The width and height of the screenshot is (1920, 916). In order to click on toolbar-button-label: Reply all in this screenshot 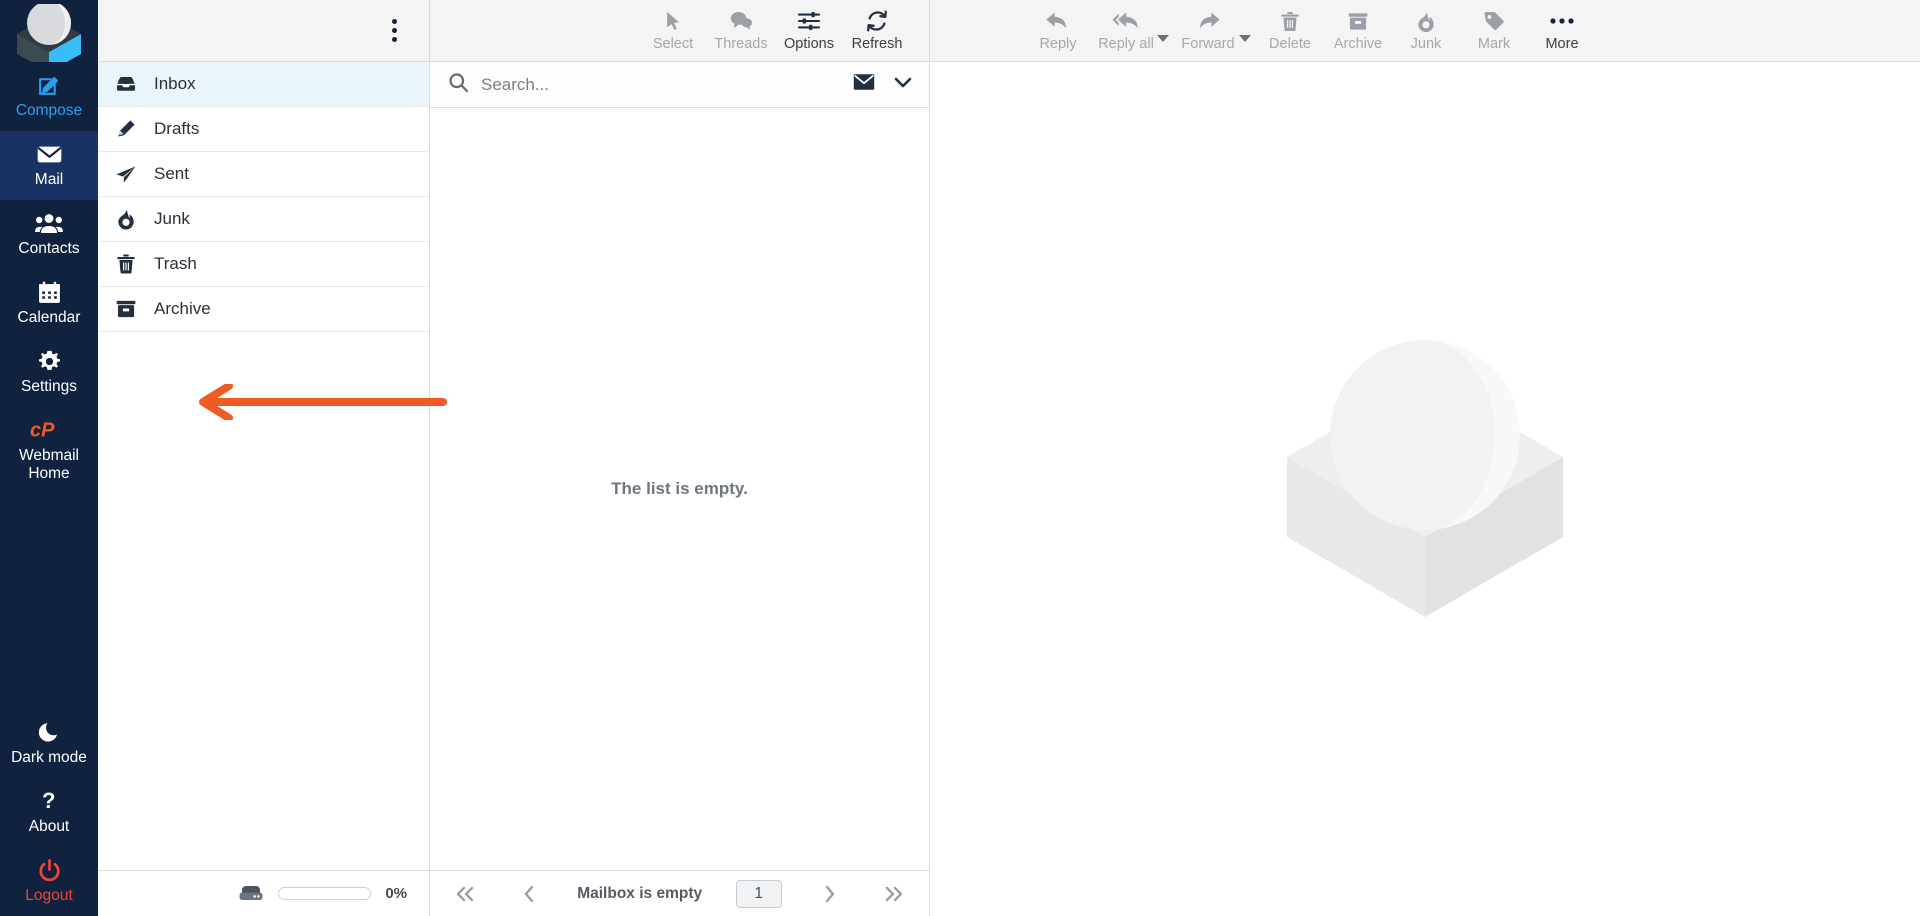, I will do `click(1126, 44)`.